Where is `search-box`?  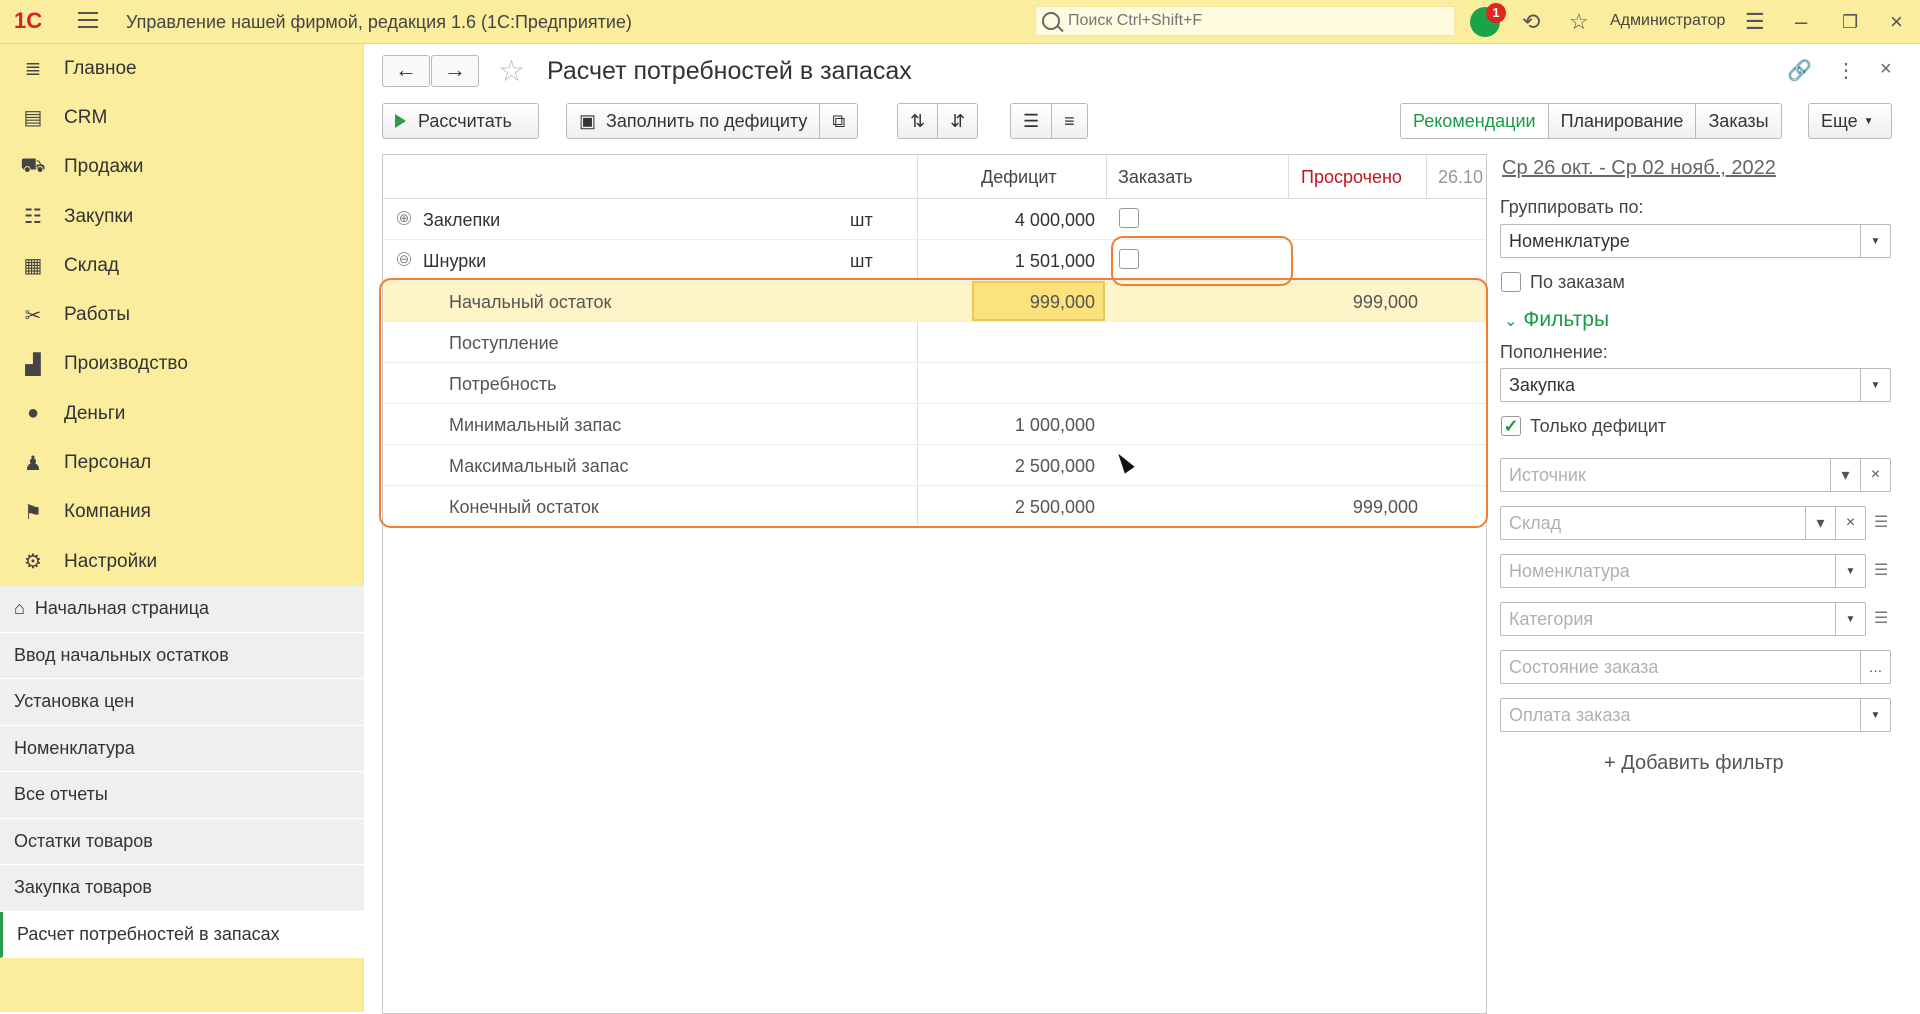 search-box is located at coordinates (1245, 21).